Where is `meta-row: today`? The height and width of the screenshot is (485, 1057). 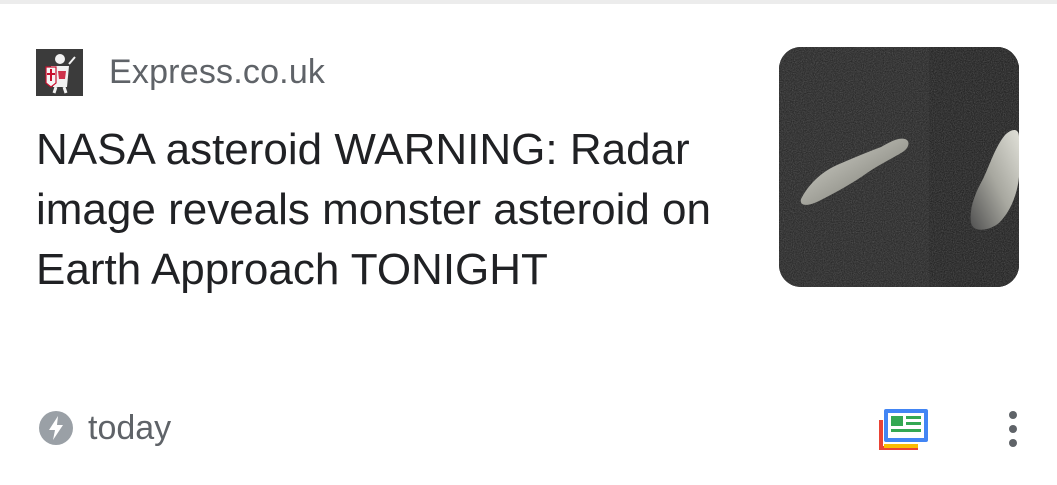
meta-row: today is located at coordinates (104, 428).